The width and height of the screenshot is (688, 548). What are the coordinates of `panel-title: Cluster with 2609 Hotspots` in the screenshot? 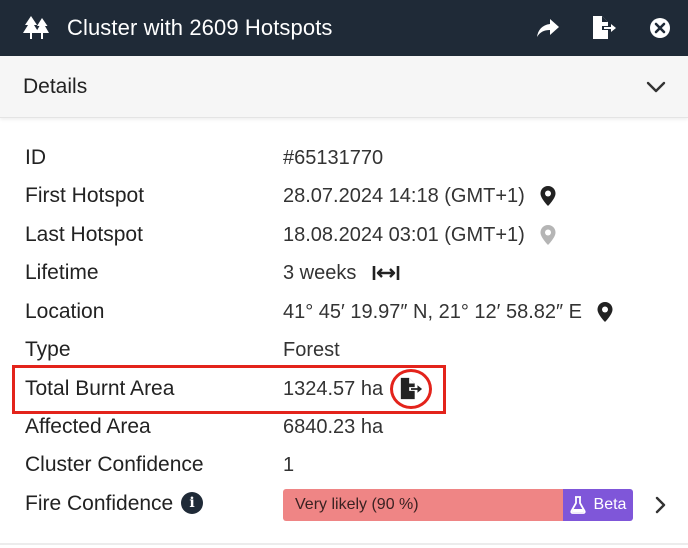 It's located at (200, 27).